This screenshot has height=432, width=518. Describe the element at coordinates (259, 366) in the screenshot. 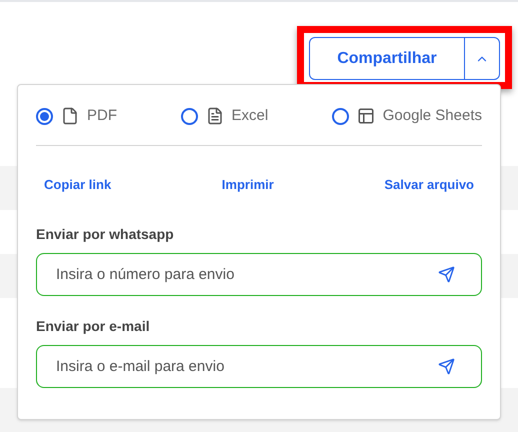

I see `input-field: Insira o e-mail para envio` at that location.